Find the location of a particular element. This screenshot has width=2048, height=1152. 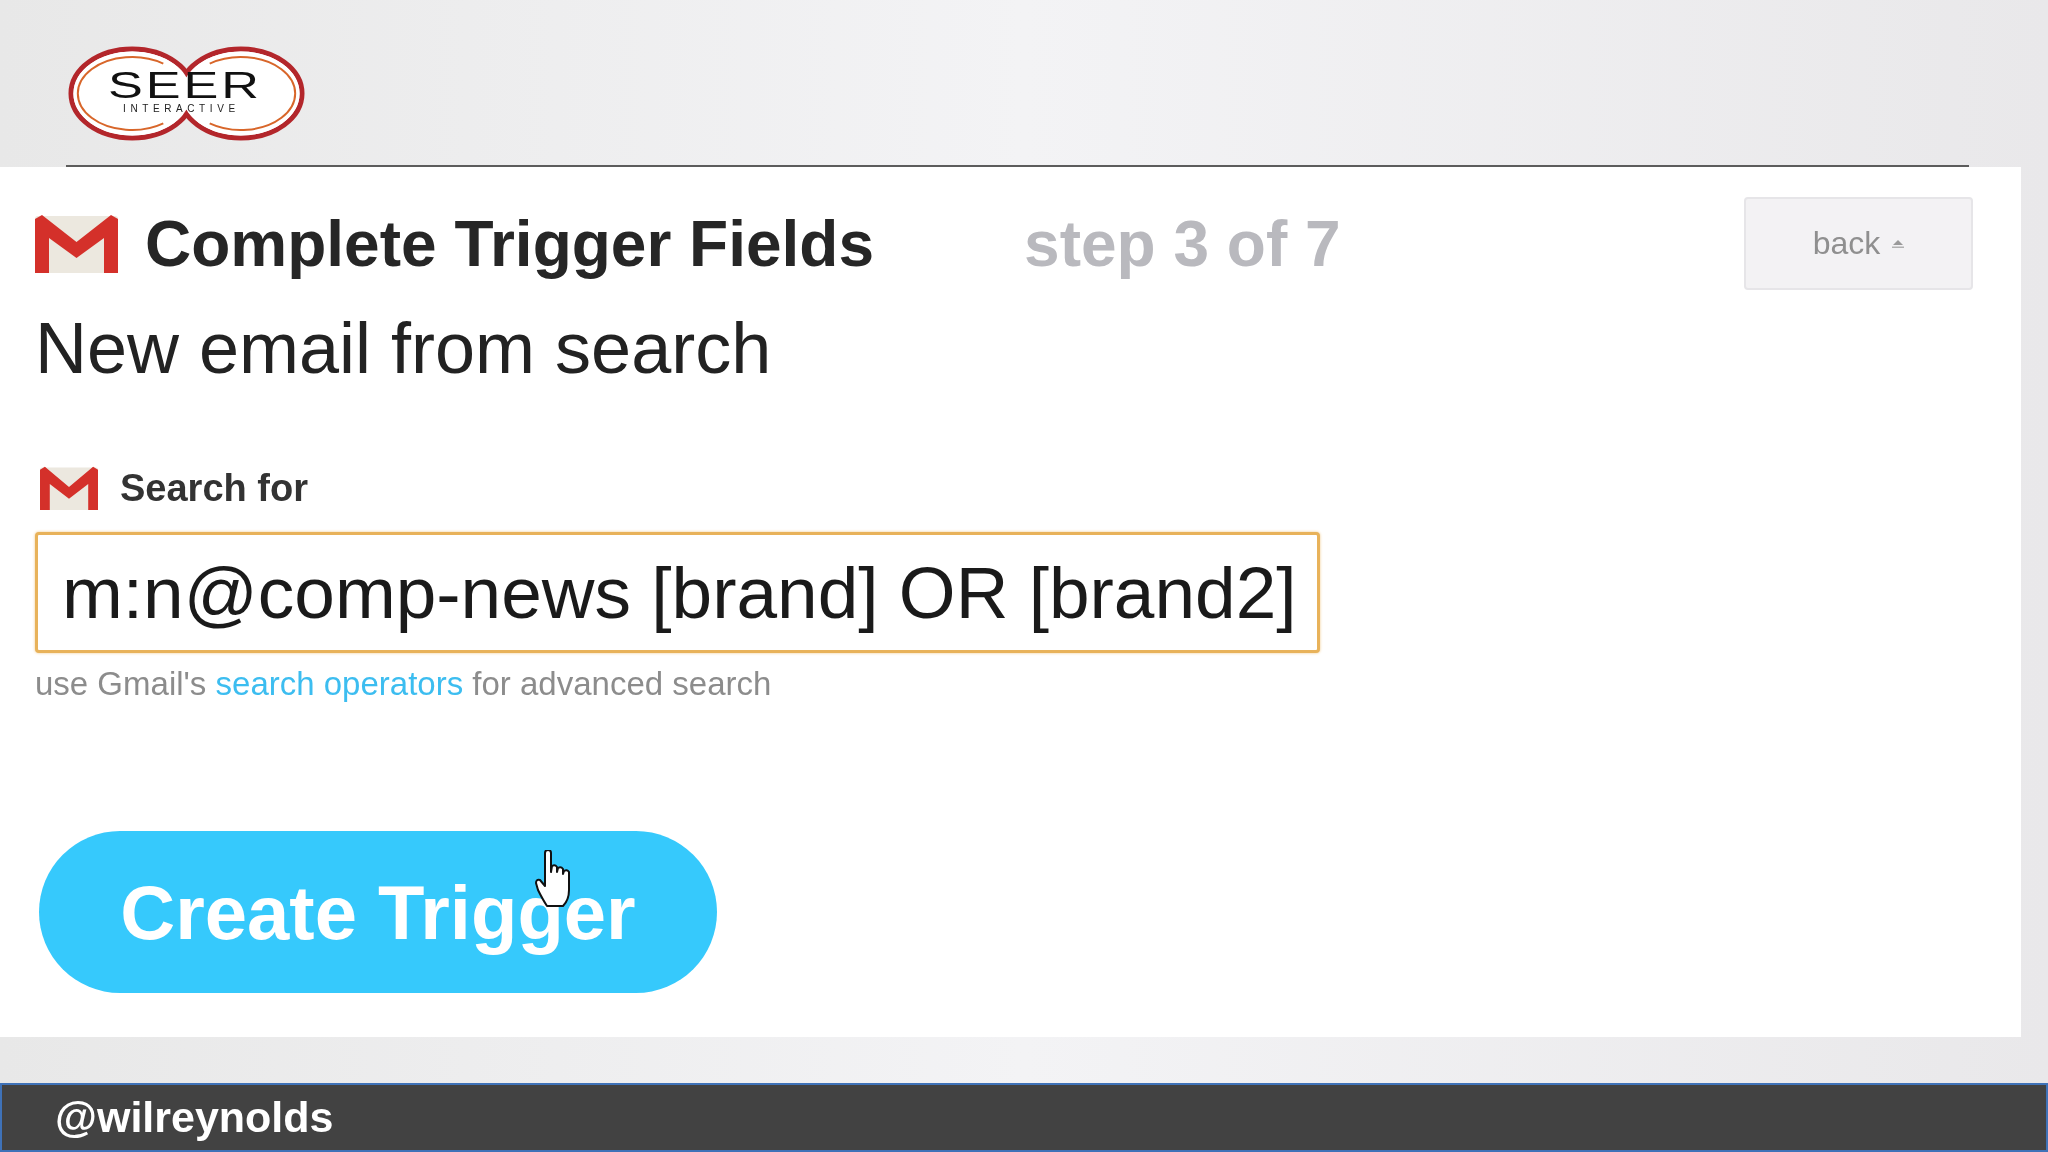

page-title: Complete Trigger Fields is located at coordinates (510, 243).